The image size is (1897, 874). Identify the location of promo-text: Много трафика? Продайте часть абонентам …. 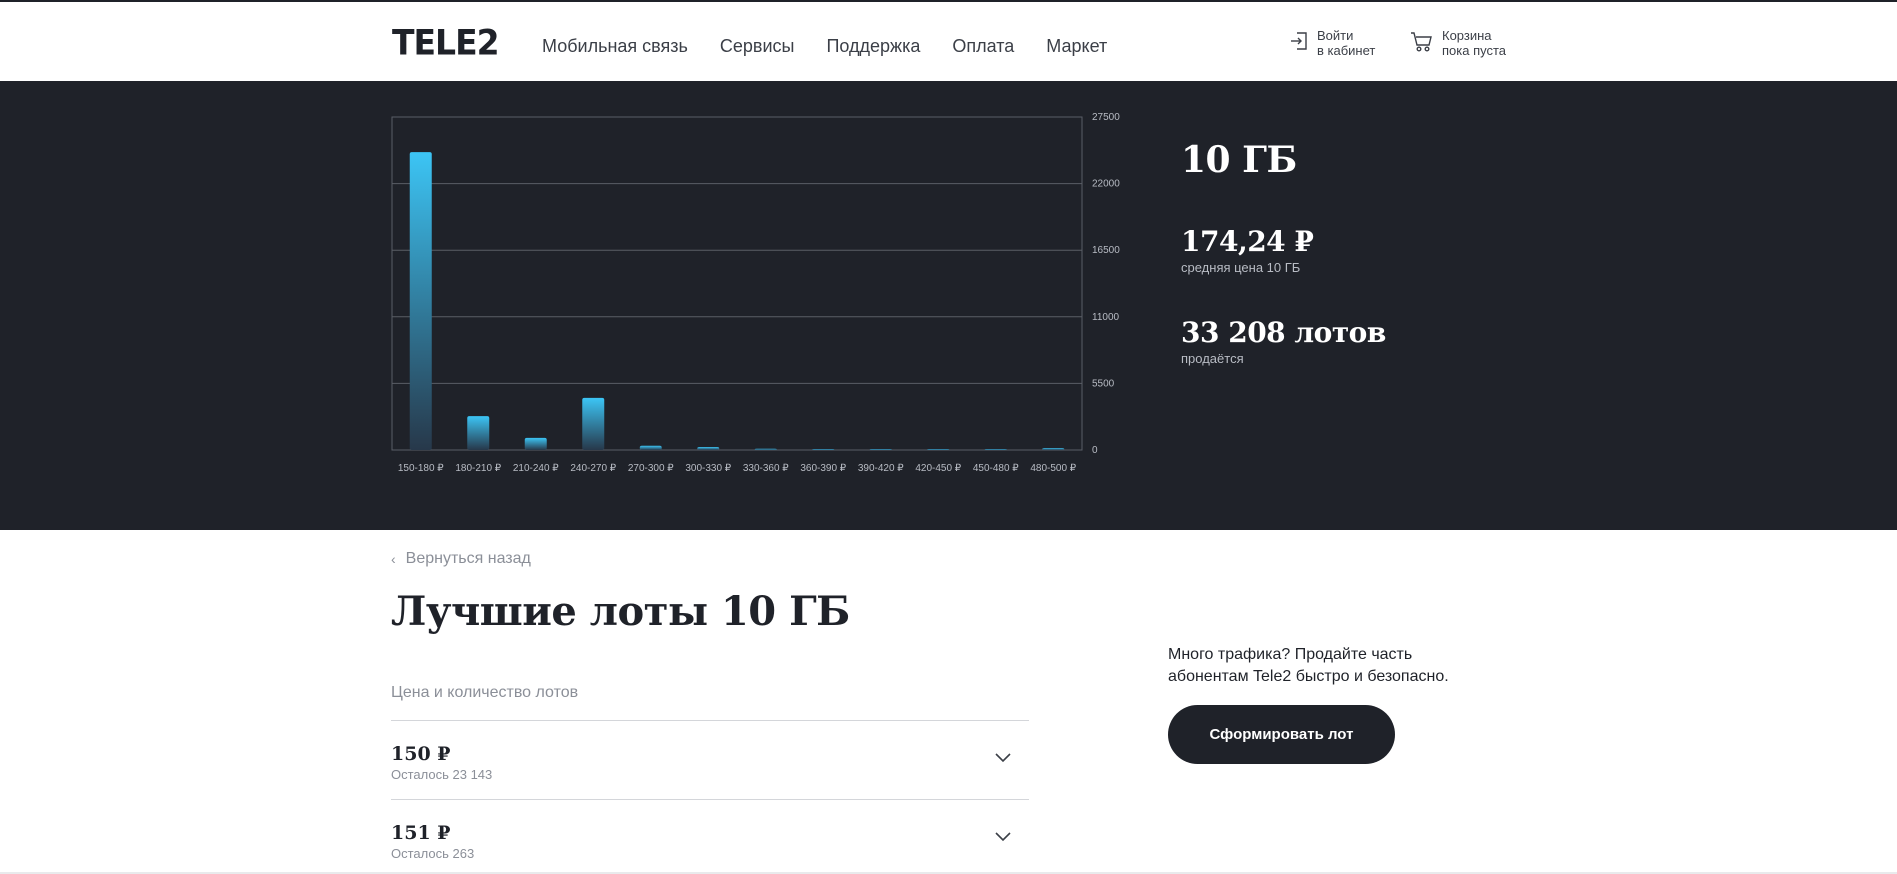
(1308, 665).